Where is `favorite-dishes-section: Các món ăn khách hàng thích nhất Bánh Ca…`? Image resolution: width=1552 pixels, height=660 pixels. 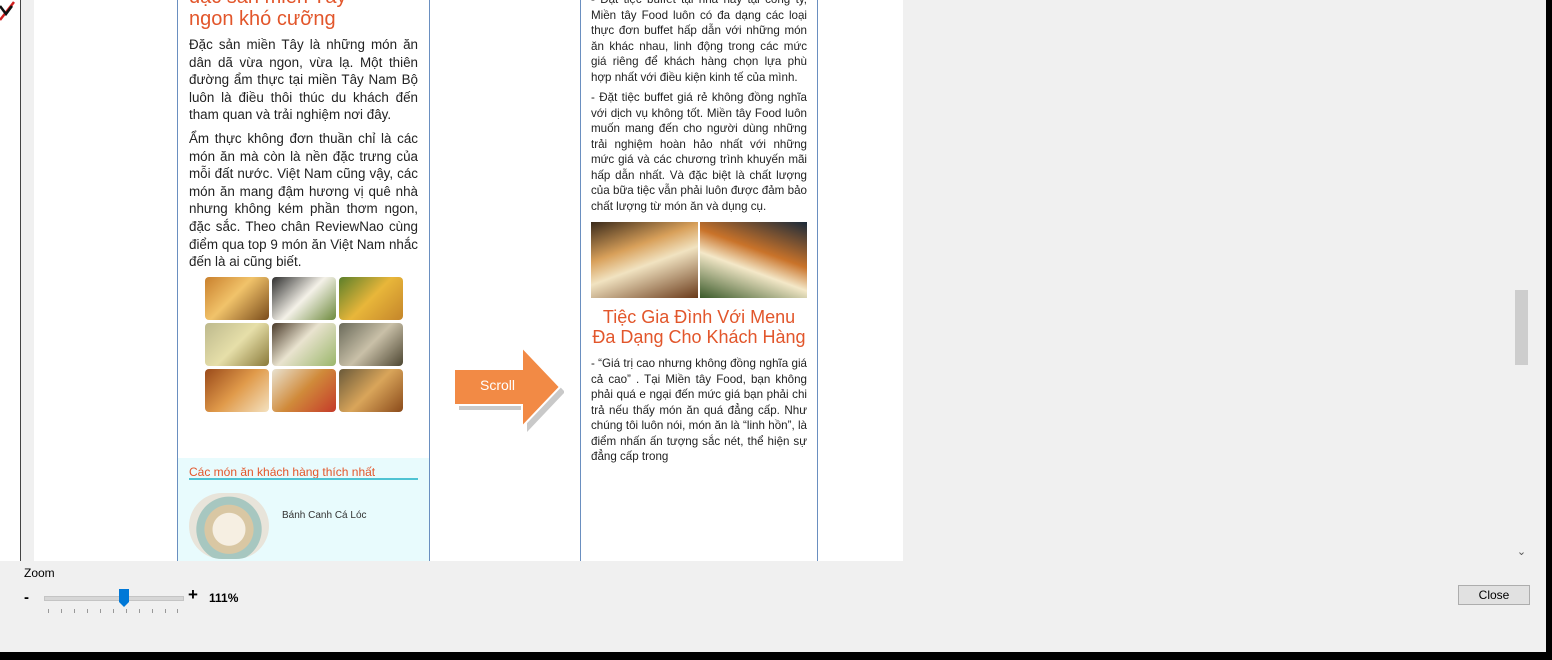 favorite-dishes-section: Các món ăn khách hàng thích nhất Bánh Ca… is located at coordinates (303, 509).